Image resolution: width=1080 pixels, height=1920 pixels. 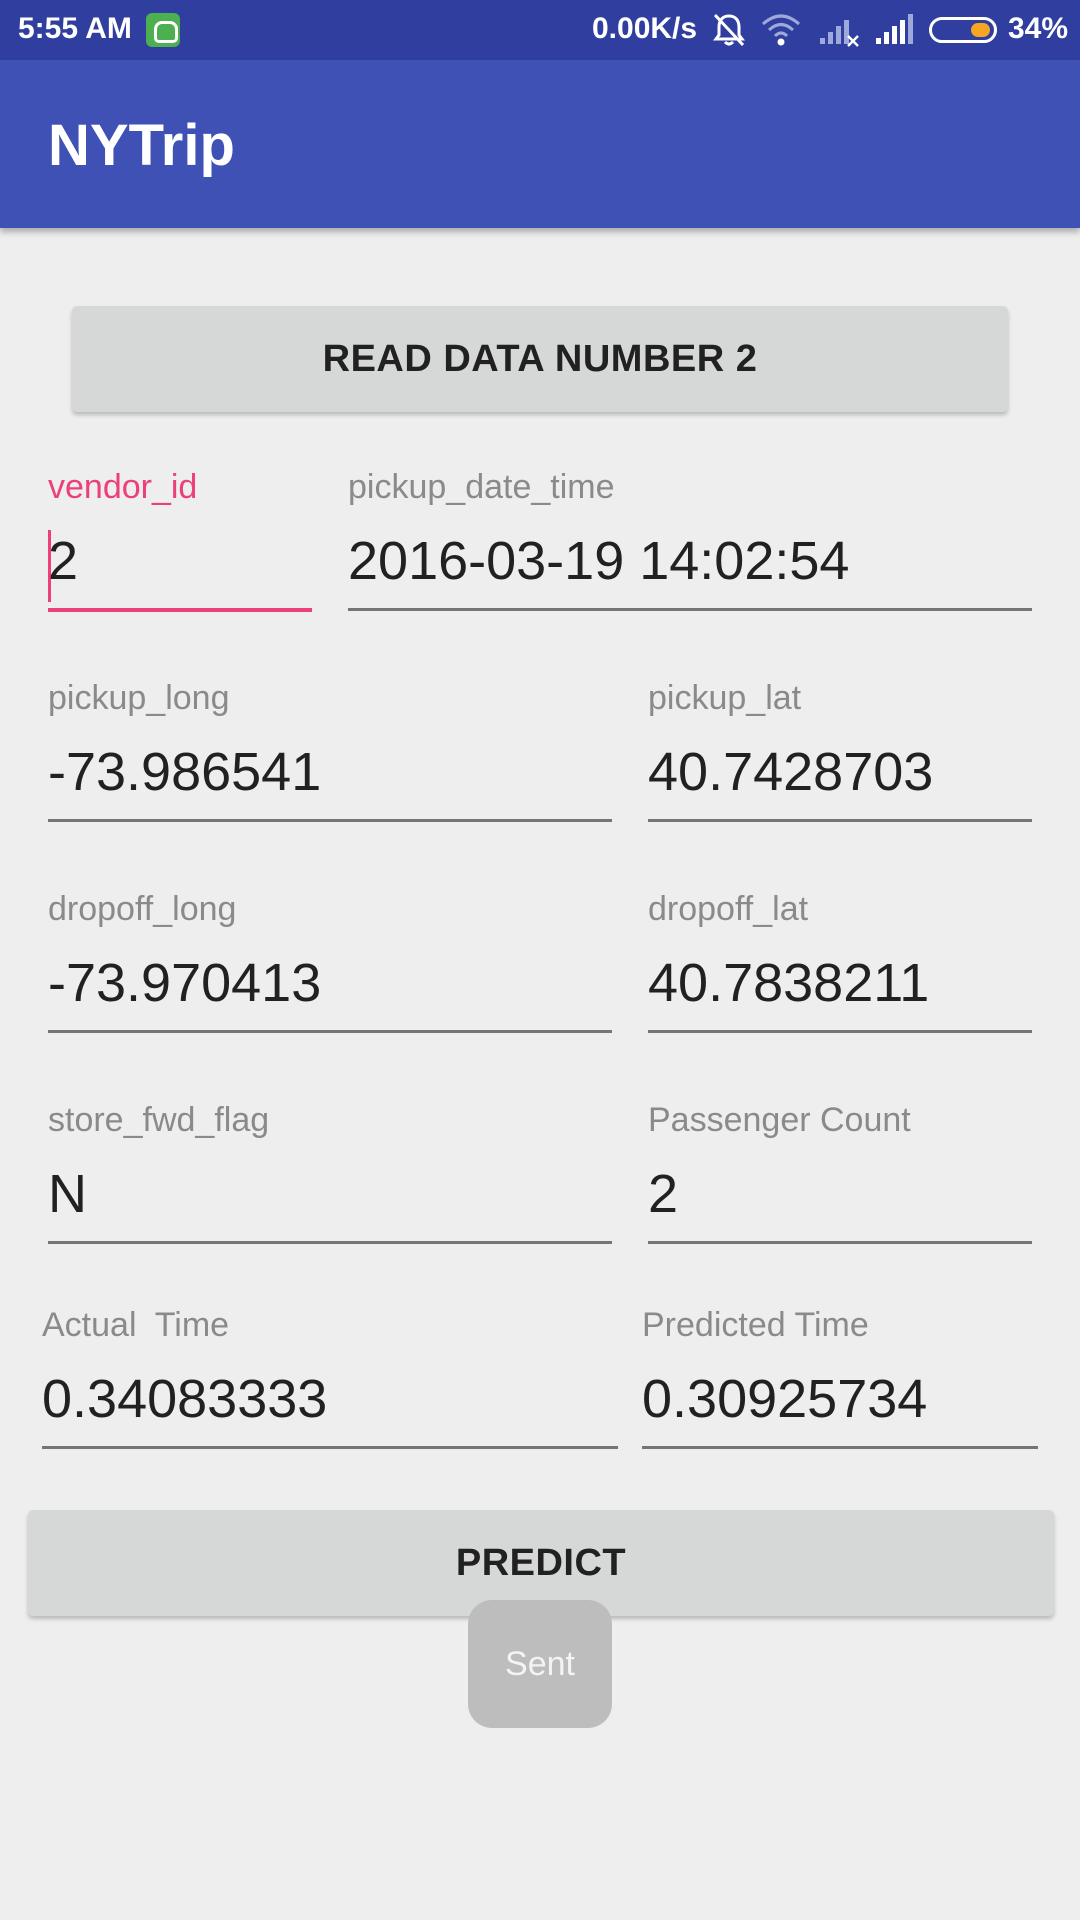 What do you see at coordinates (540, 359) in the screenshot?
I see `read-data-button: READ DATA NUMBER 2` at bounding box center [540, 359].